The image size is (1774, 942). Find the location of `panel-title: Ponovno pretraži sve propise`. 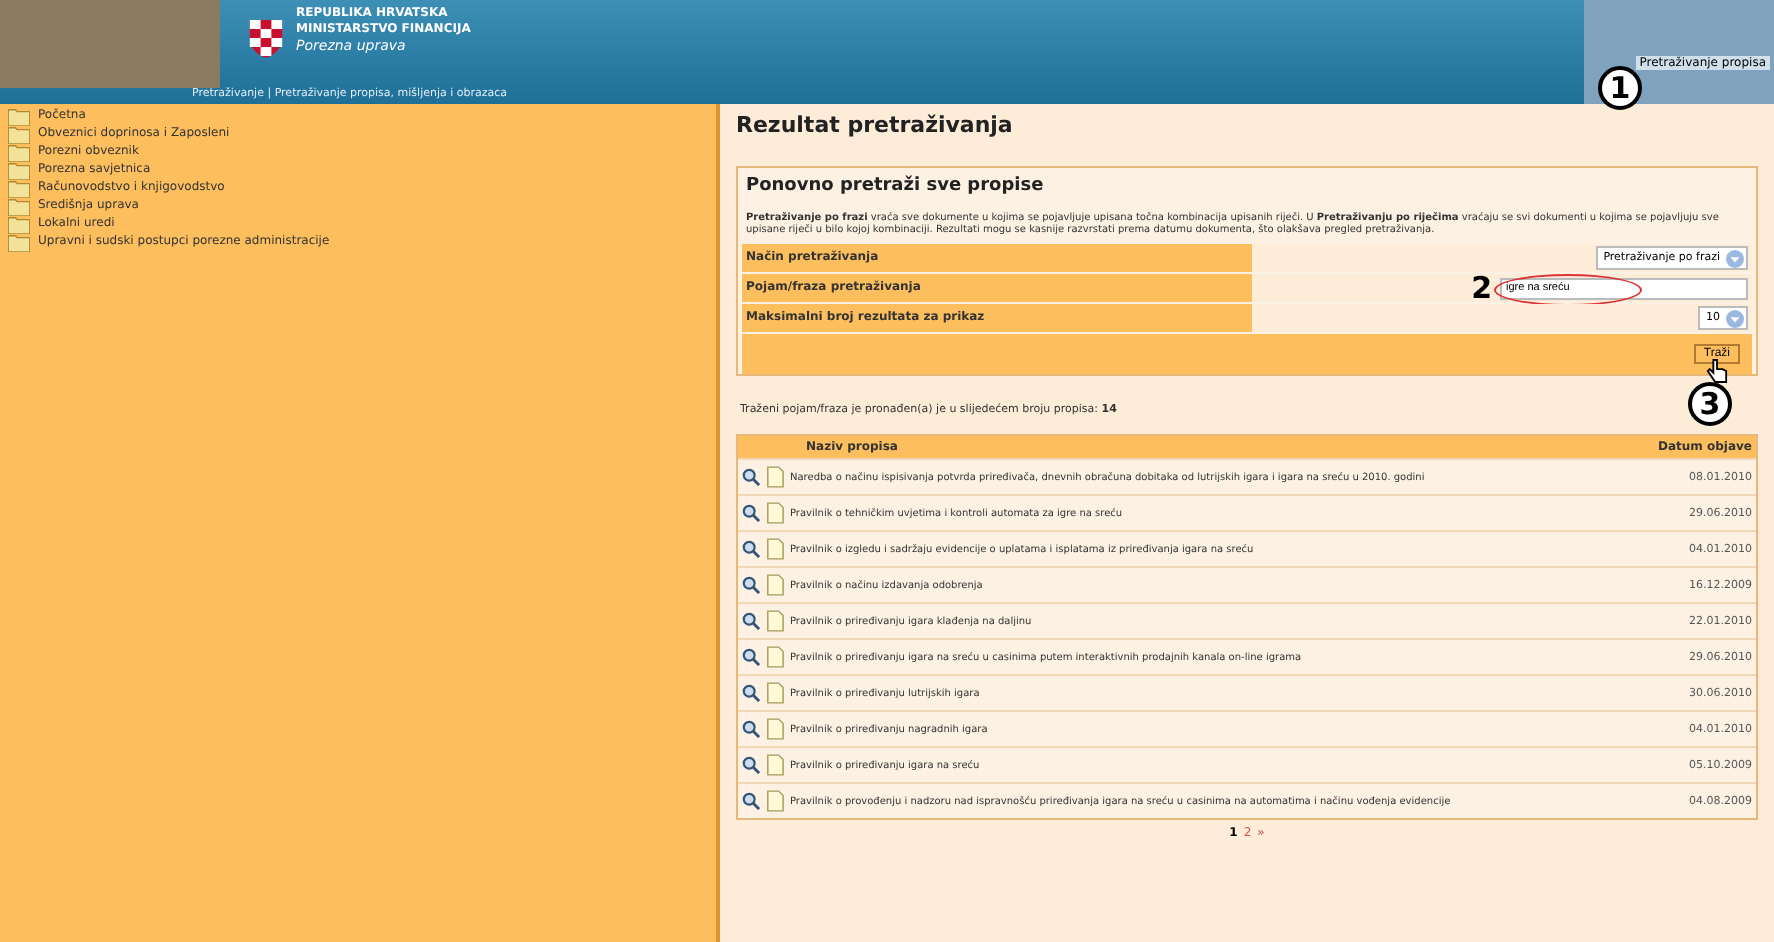

panel-title: Ponovno pretraži sve propise is located at coordinates (896, 186).